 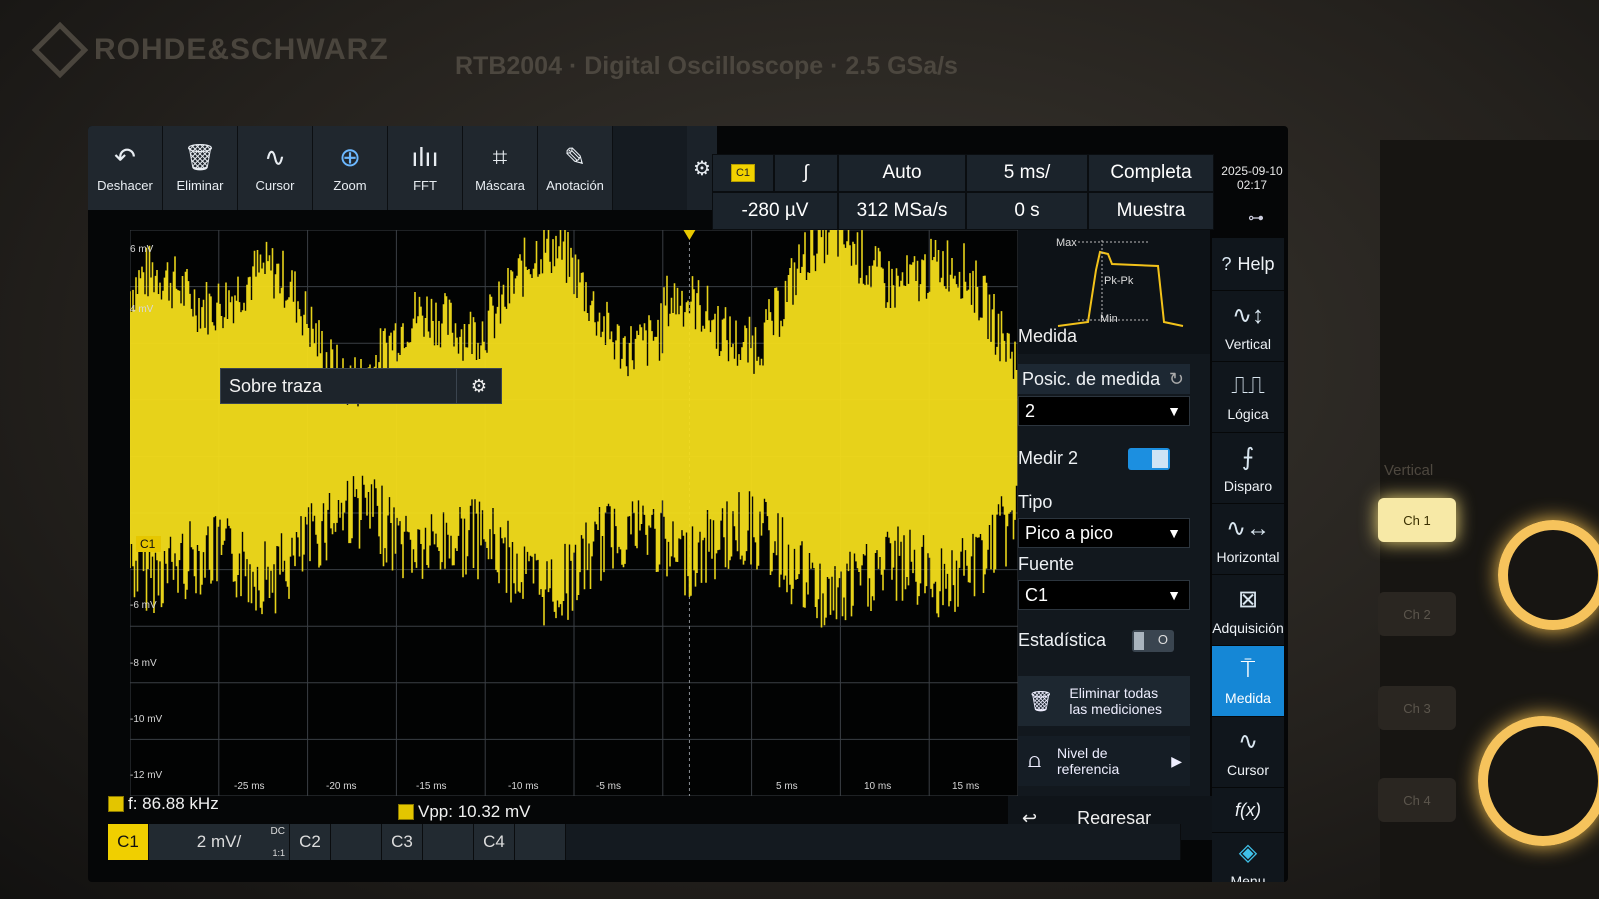 What do you see at coordinates (1248, 264) in the screenshot?
I see `help-button: ? Help` at bounding box center [1248, 264].